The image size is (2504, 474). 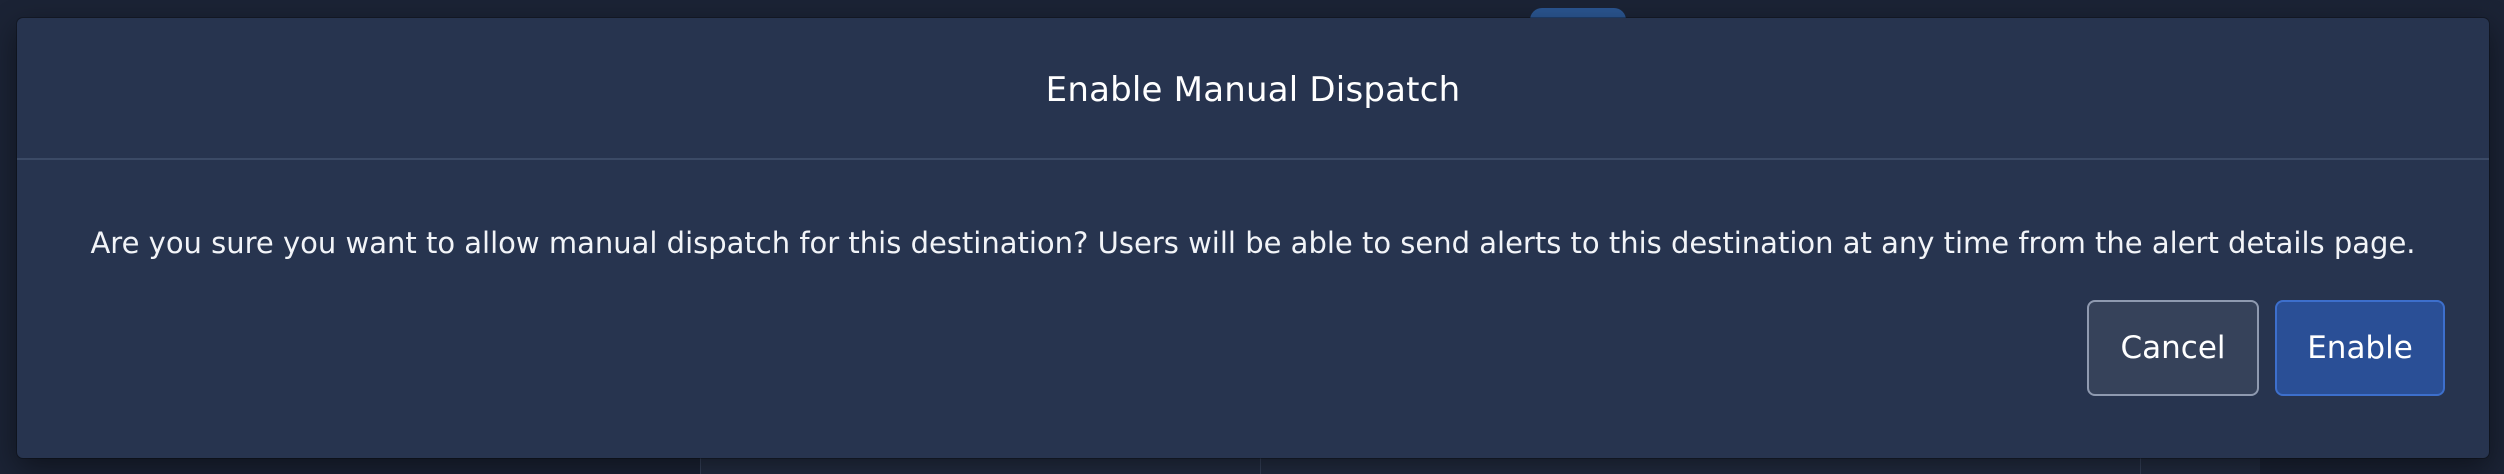 I want to click on dialog-title: Enable Manual Dispatch, so click(x=1253, y=90).